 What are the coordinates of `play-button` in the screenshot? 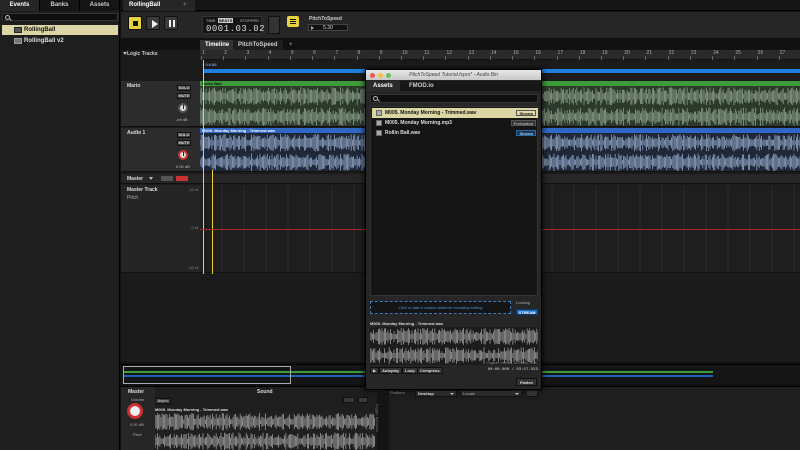 It's located at (153, 23).